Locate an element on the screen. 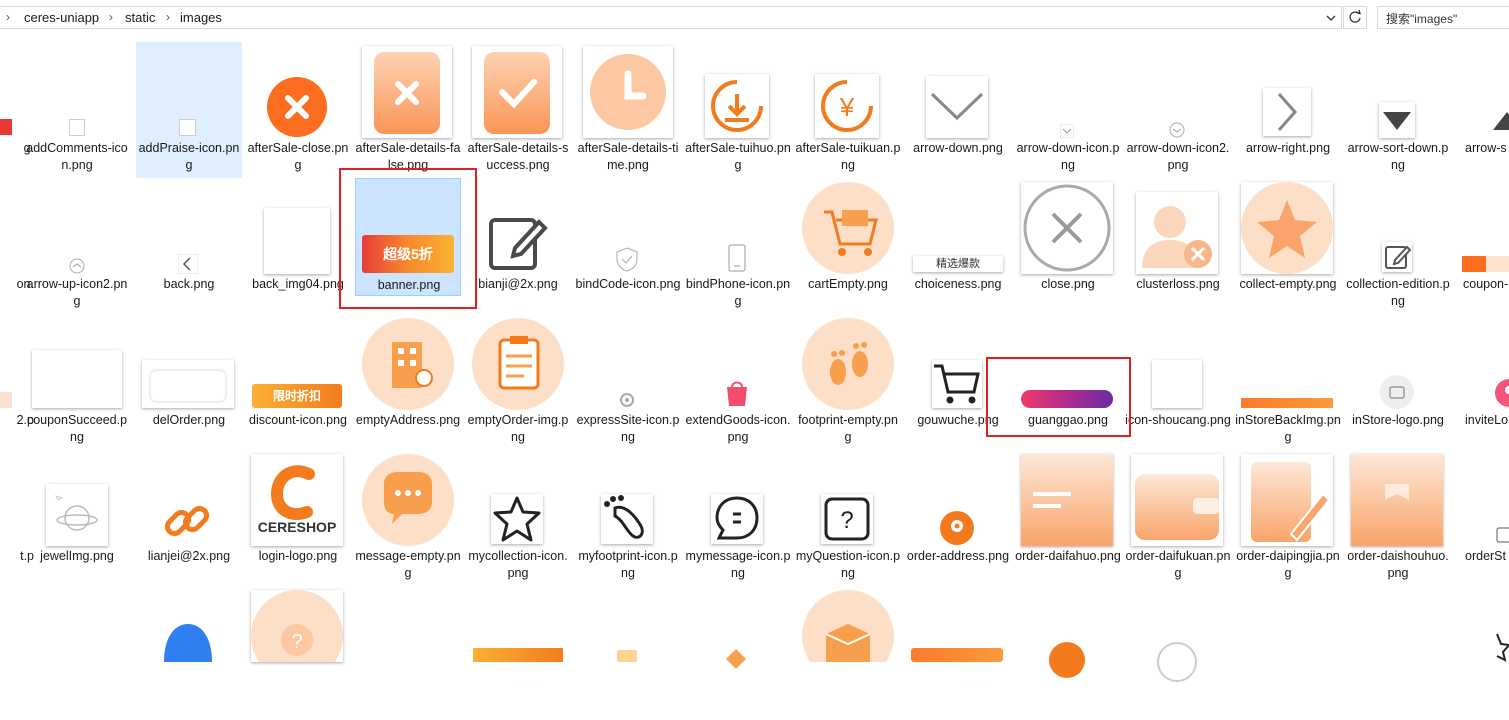 The width and height of the screenshot is (1509, 720). file-item: footprint-empty.png is located at coordinates (848, 381).